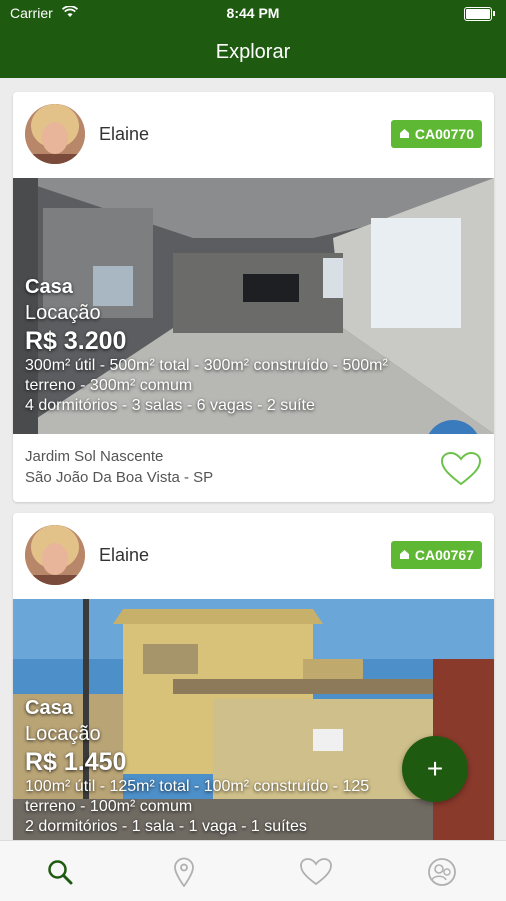  I want to click on tab-favorites, so click(316, 872).